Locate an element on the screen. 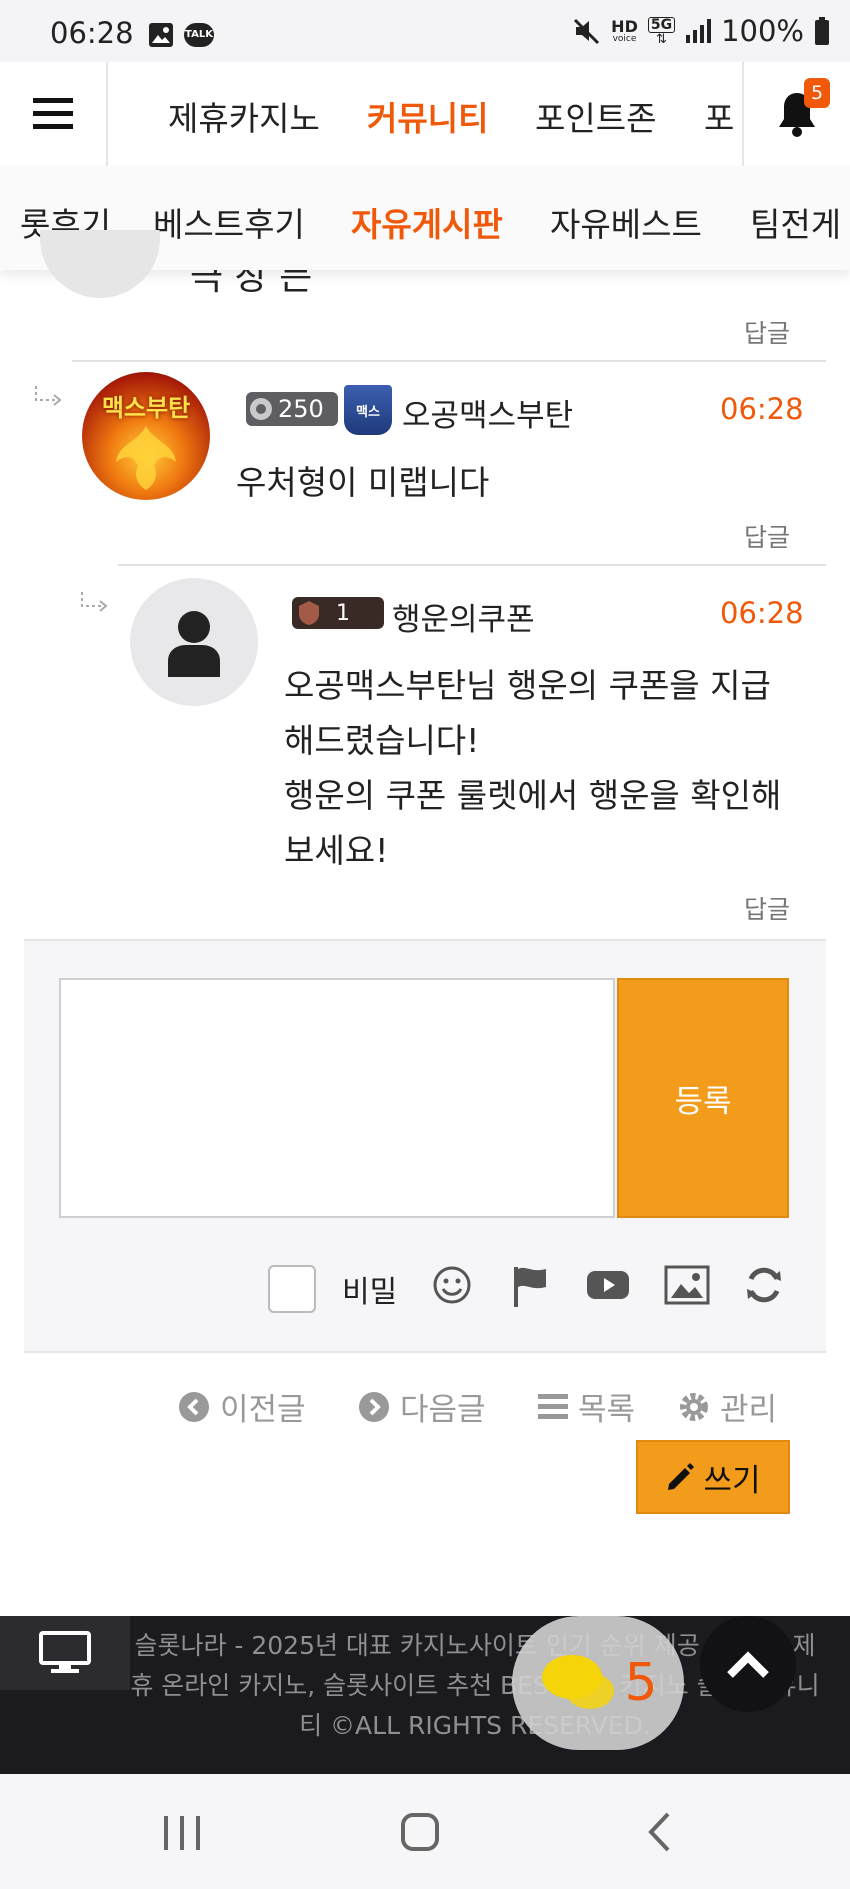 The image size is (850, 1889). nav-item-point-zone: 포인트존 is located at coordinates (595, 116).